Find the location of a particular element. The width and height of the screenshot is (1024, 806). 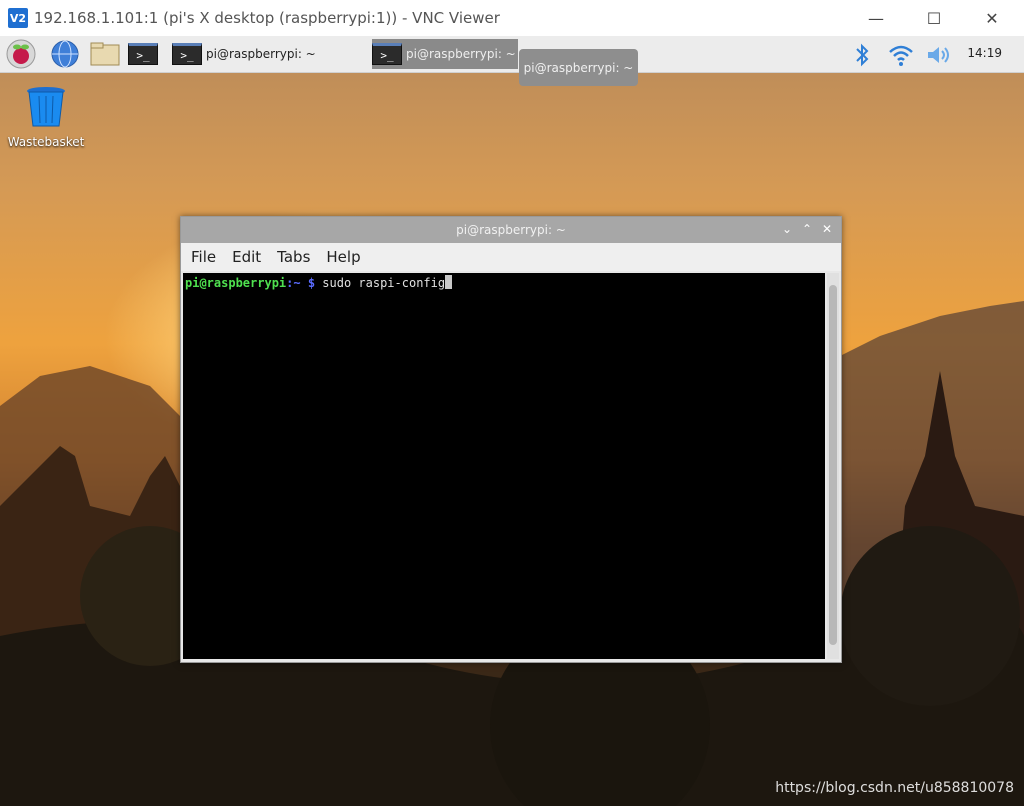

wastebasket-icon is located at coordinates (46, 107).